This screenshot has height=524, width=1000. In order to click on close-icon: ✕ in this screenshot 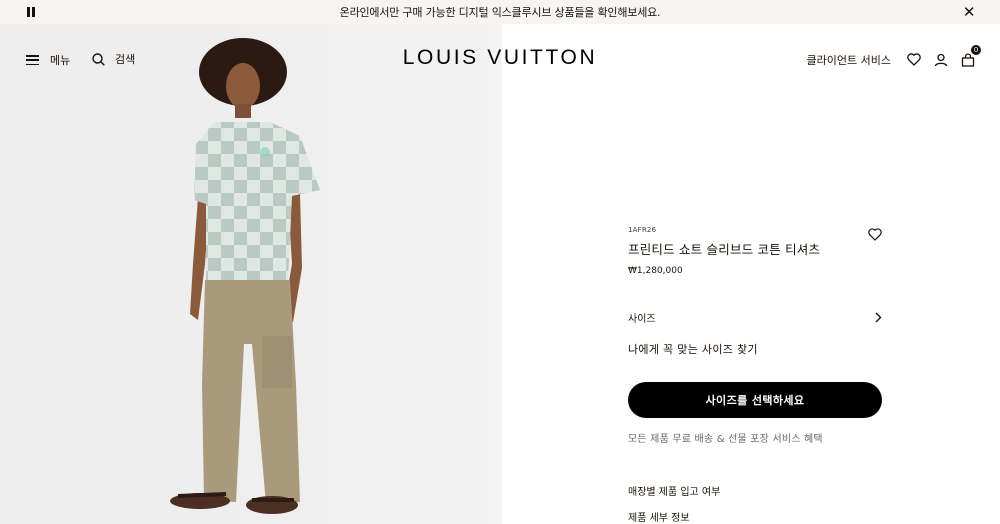, I will do `click(969, 12)`.